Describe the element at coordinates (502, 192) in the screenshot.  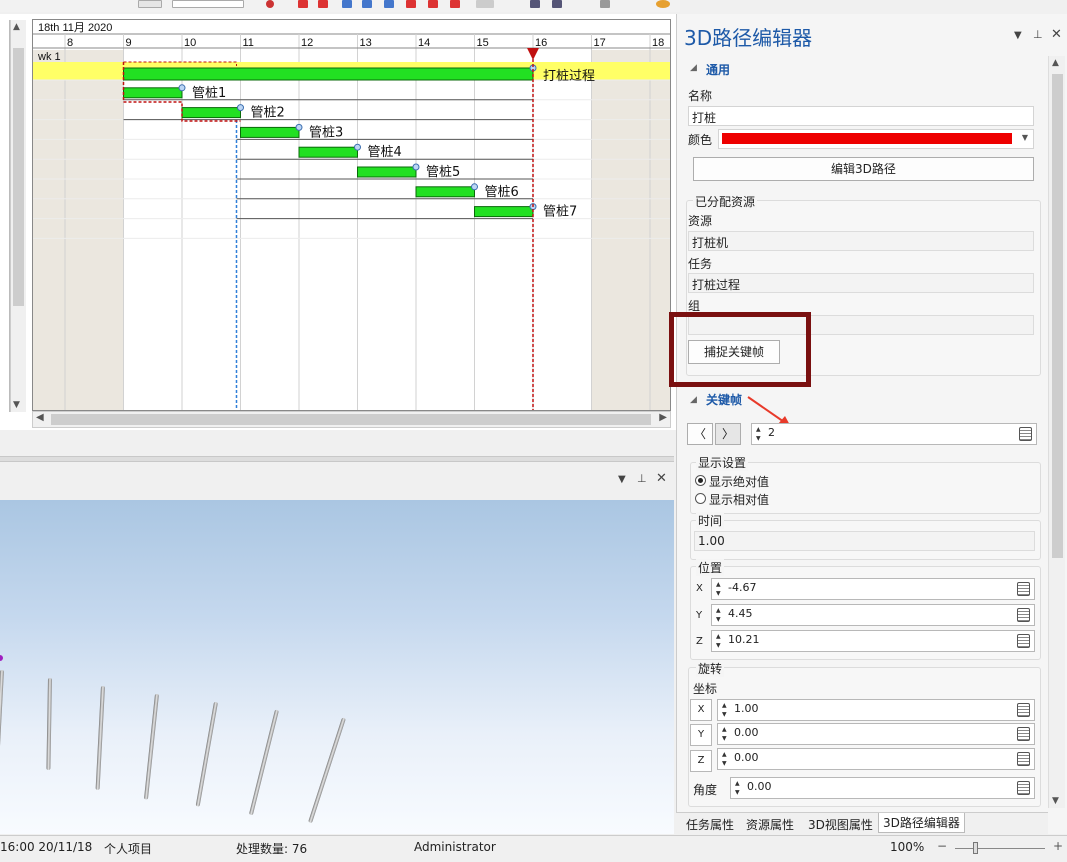
I see `task-label: 管桩6` at that location.